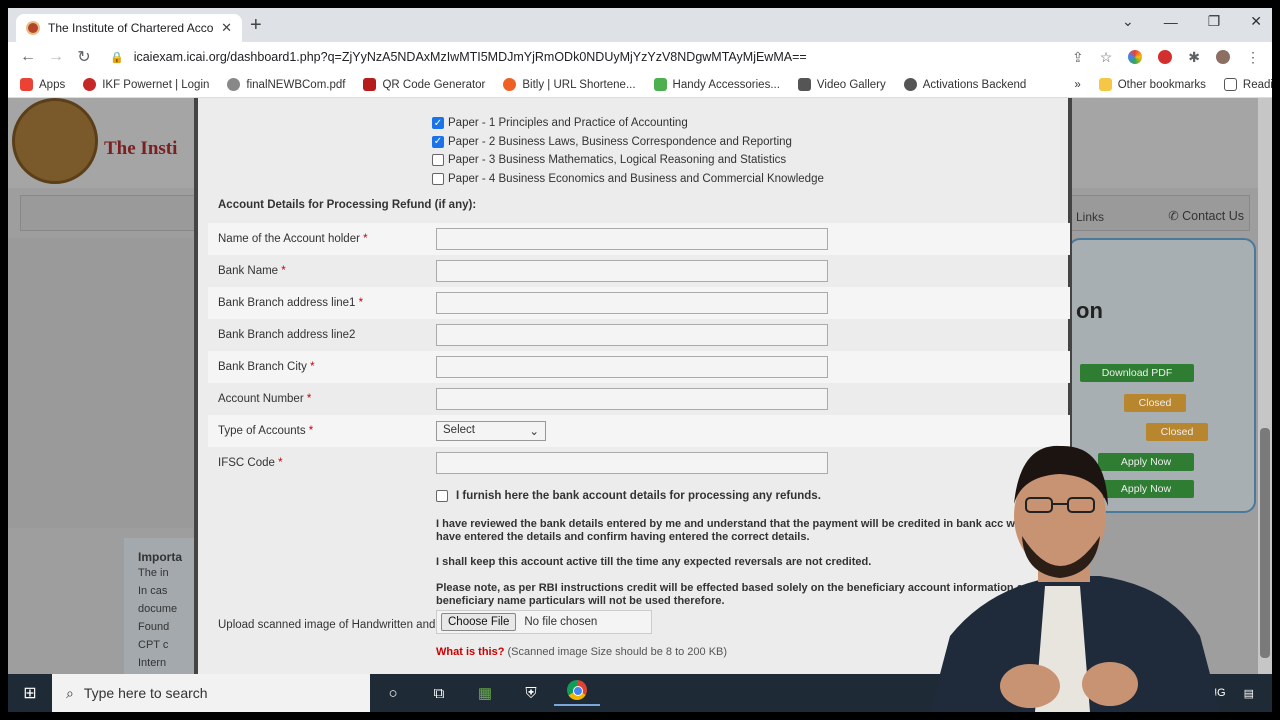 The height and width of the screenshot is (720, 1280). I want to click on scrollbar-thumb, so click(1265, 543).